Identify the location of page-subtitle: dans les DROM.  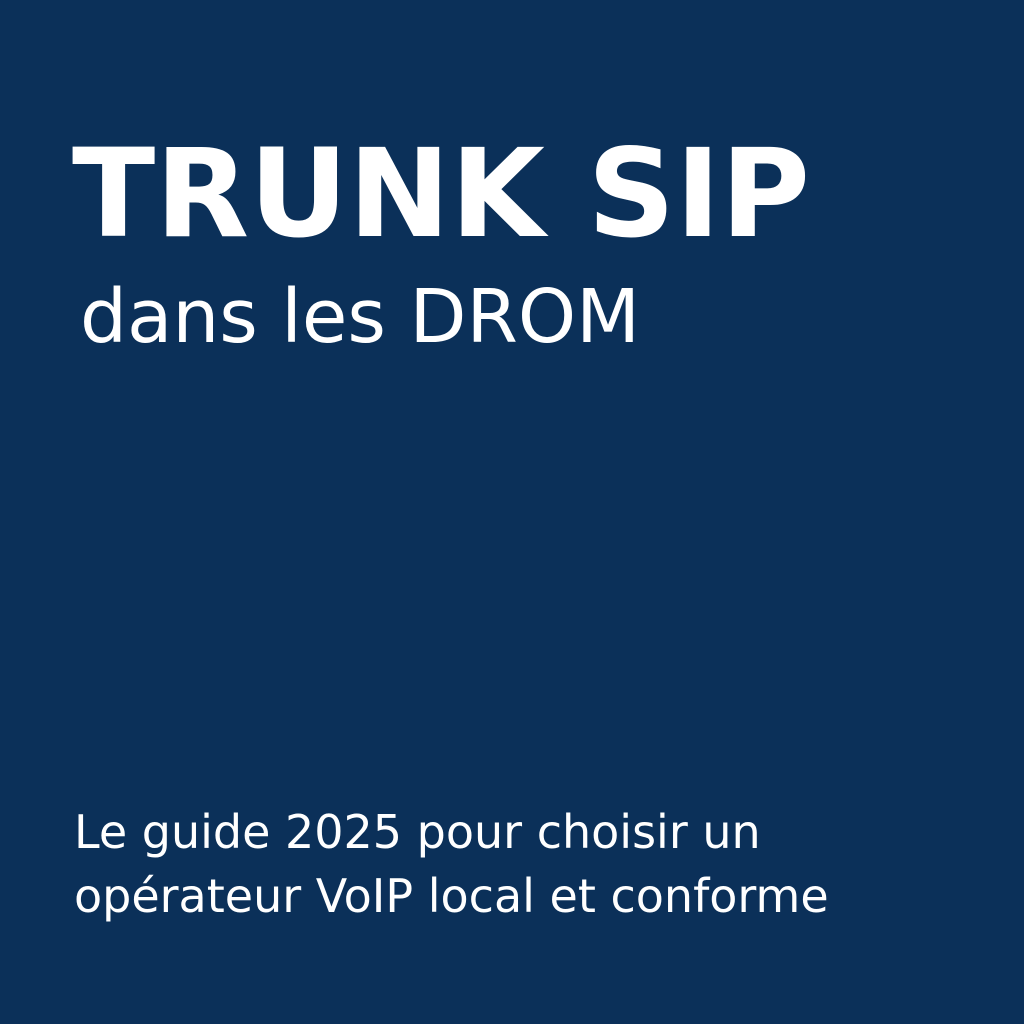
(360, 317).